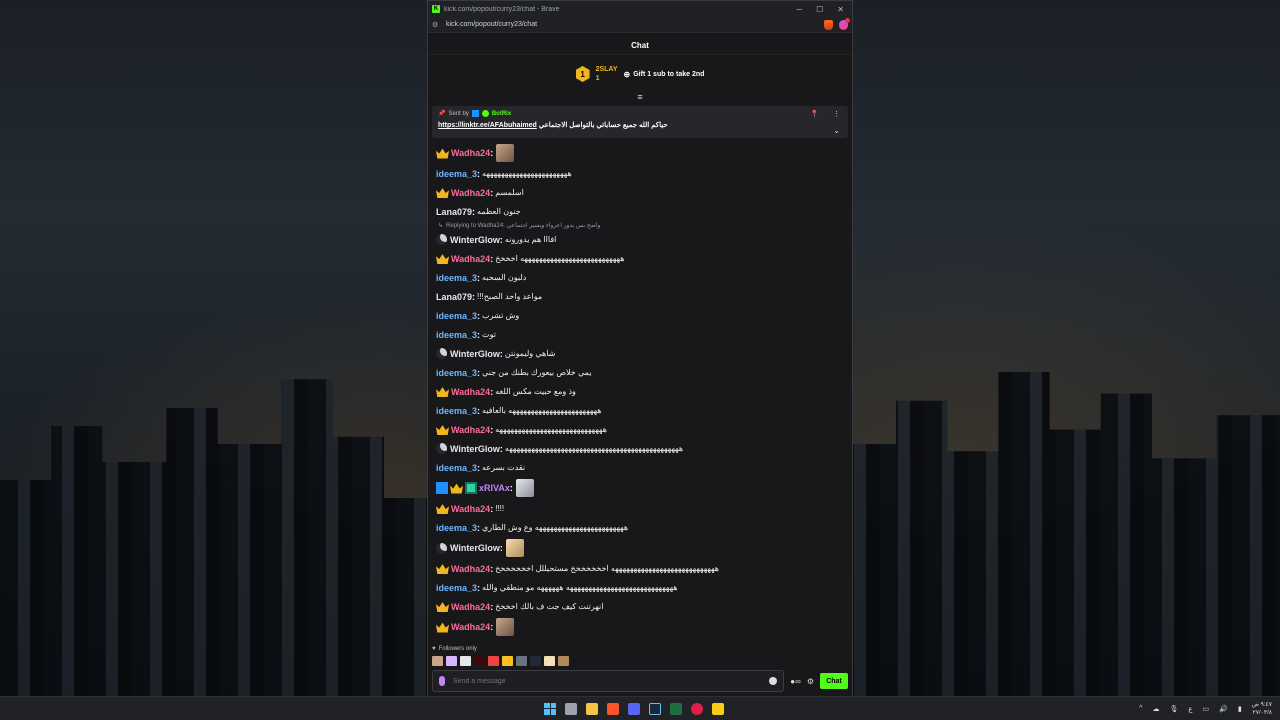 Image resolution: width=1280 pixels, height=720 pixels. I want to click on maximize-icon: ☐, so click(819, 9).